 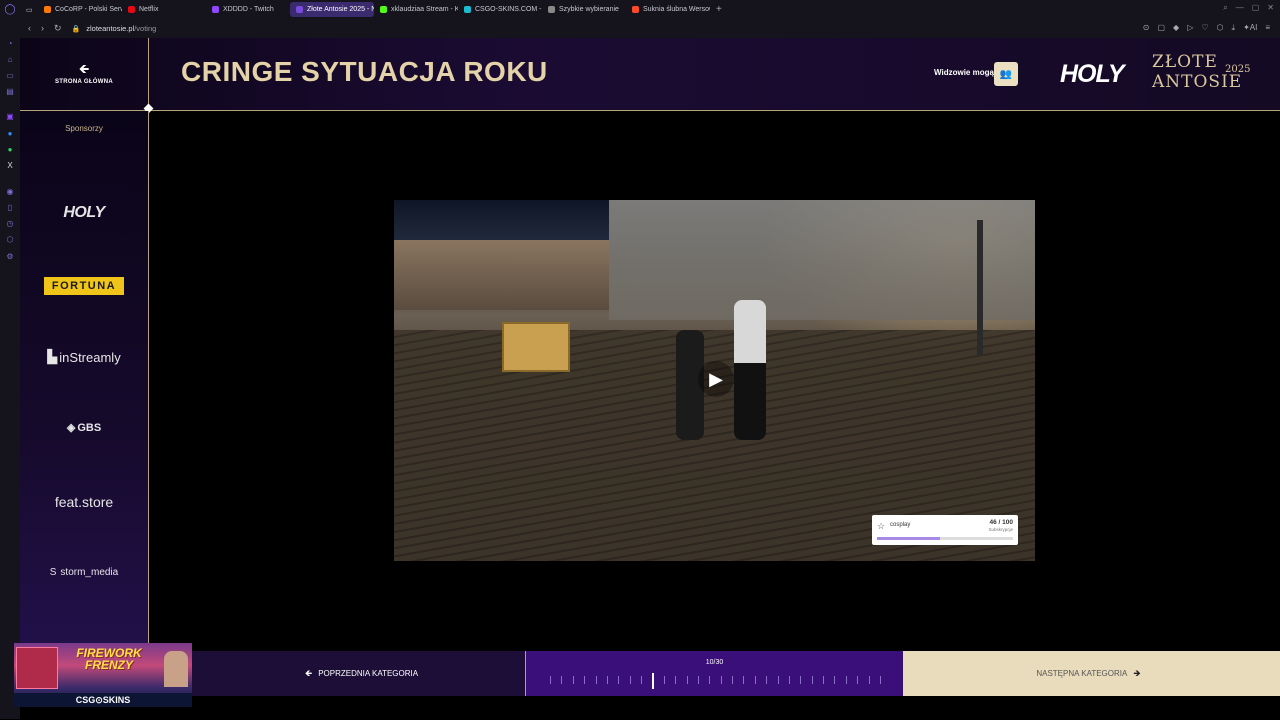 What do you see at coordinates (10, 224) in the screenshot?
I see `clock-icon: ◷` at bounding box center [10, 224].